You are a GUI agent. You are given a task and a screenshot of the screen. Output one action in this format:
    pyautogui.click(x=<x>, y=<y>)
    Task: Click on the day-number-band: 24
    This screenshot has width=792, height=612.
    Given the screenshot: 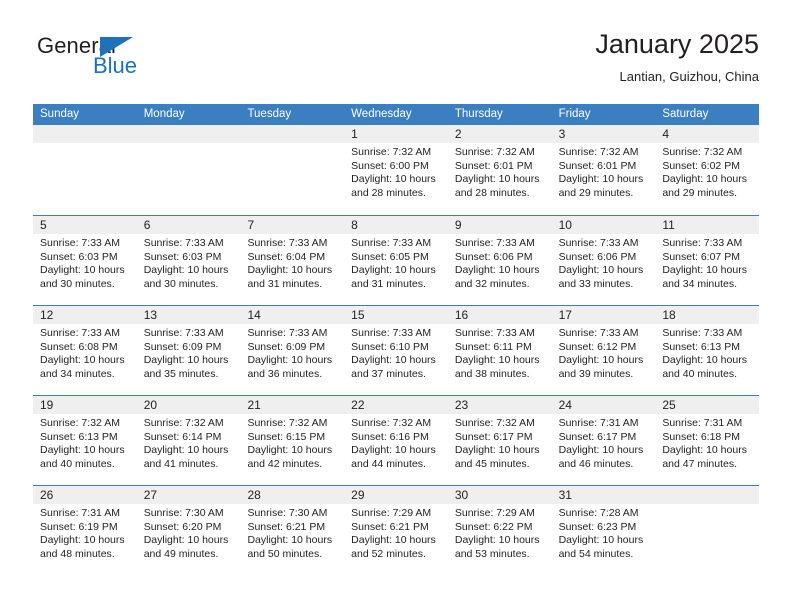 What is the action you would take?
    pyautogui.click(x=603, y=405)
    